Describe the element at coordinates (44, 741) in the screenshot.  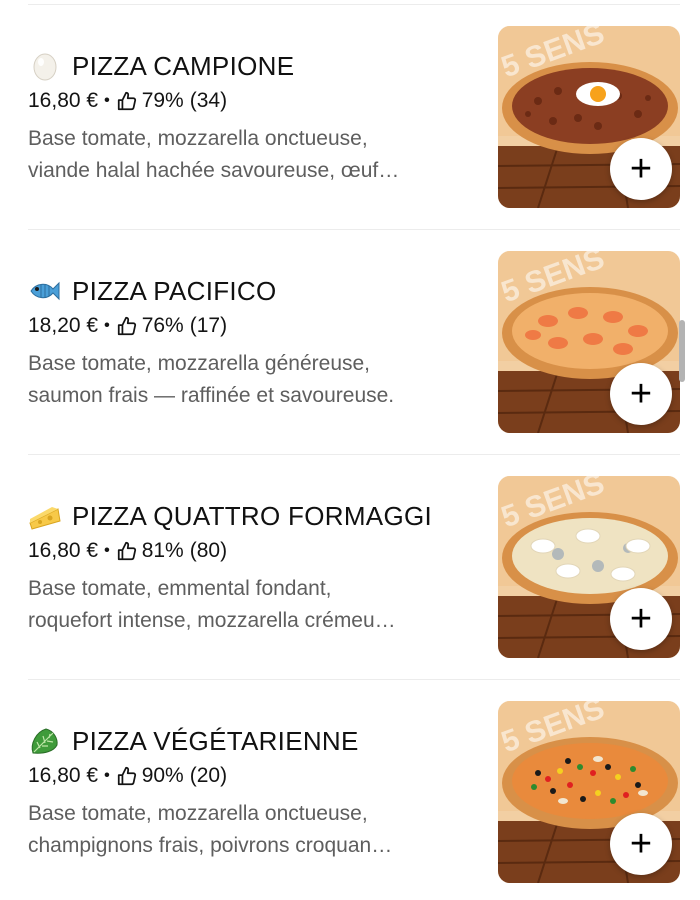
I see `lettuce-icon` at that location.